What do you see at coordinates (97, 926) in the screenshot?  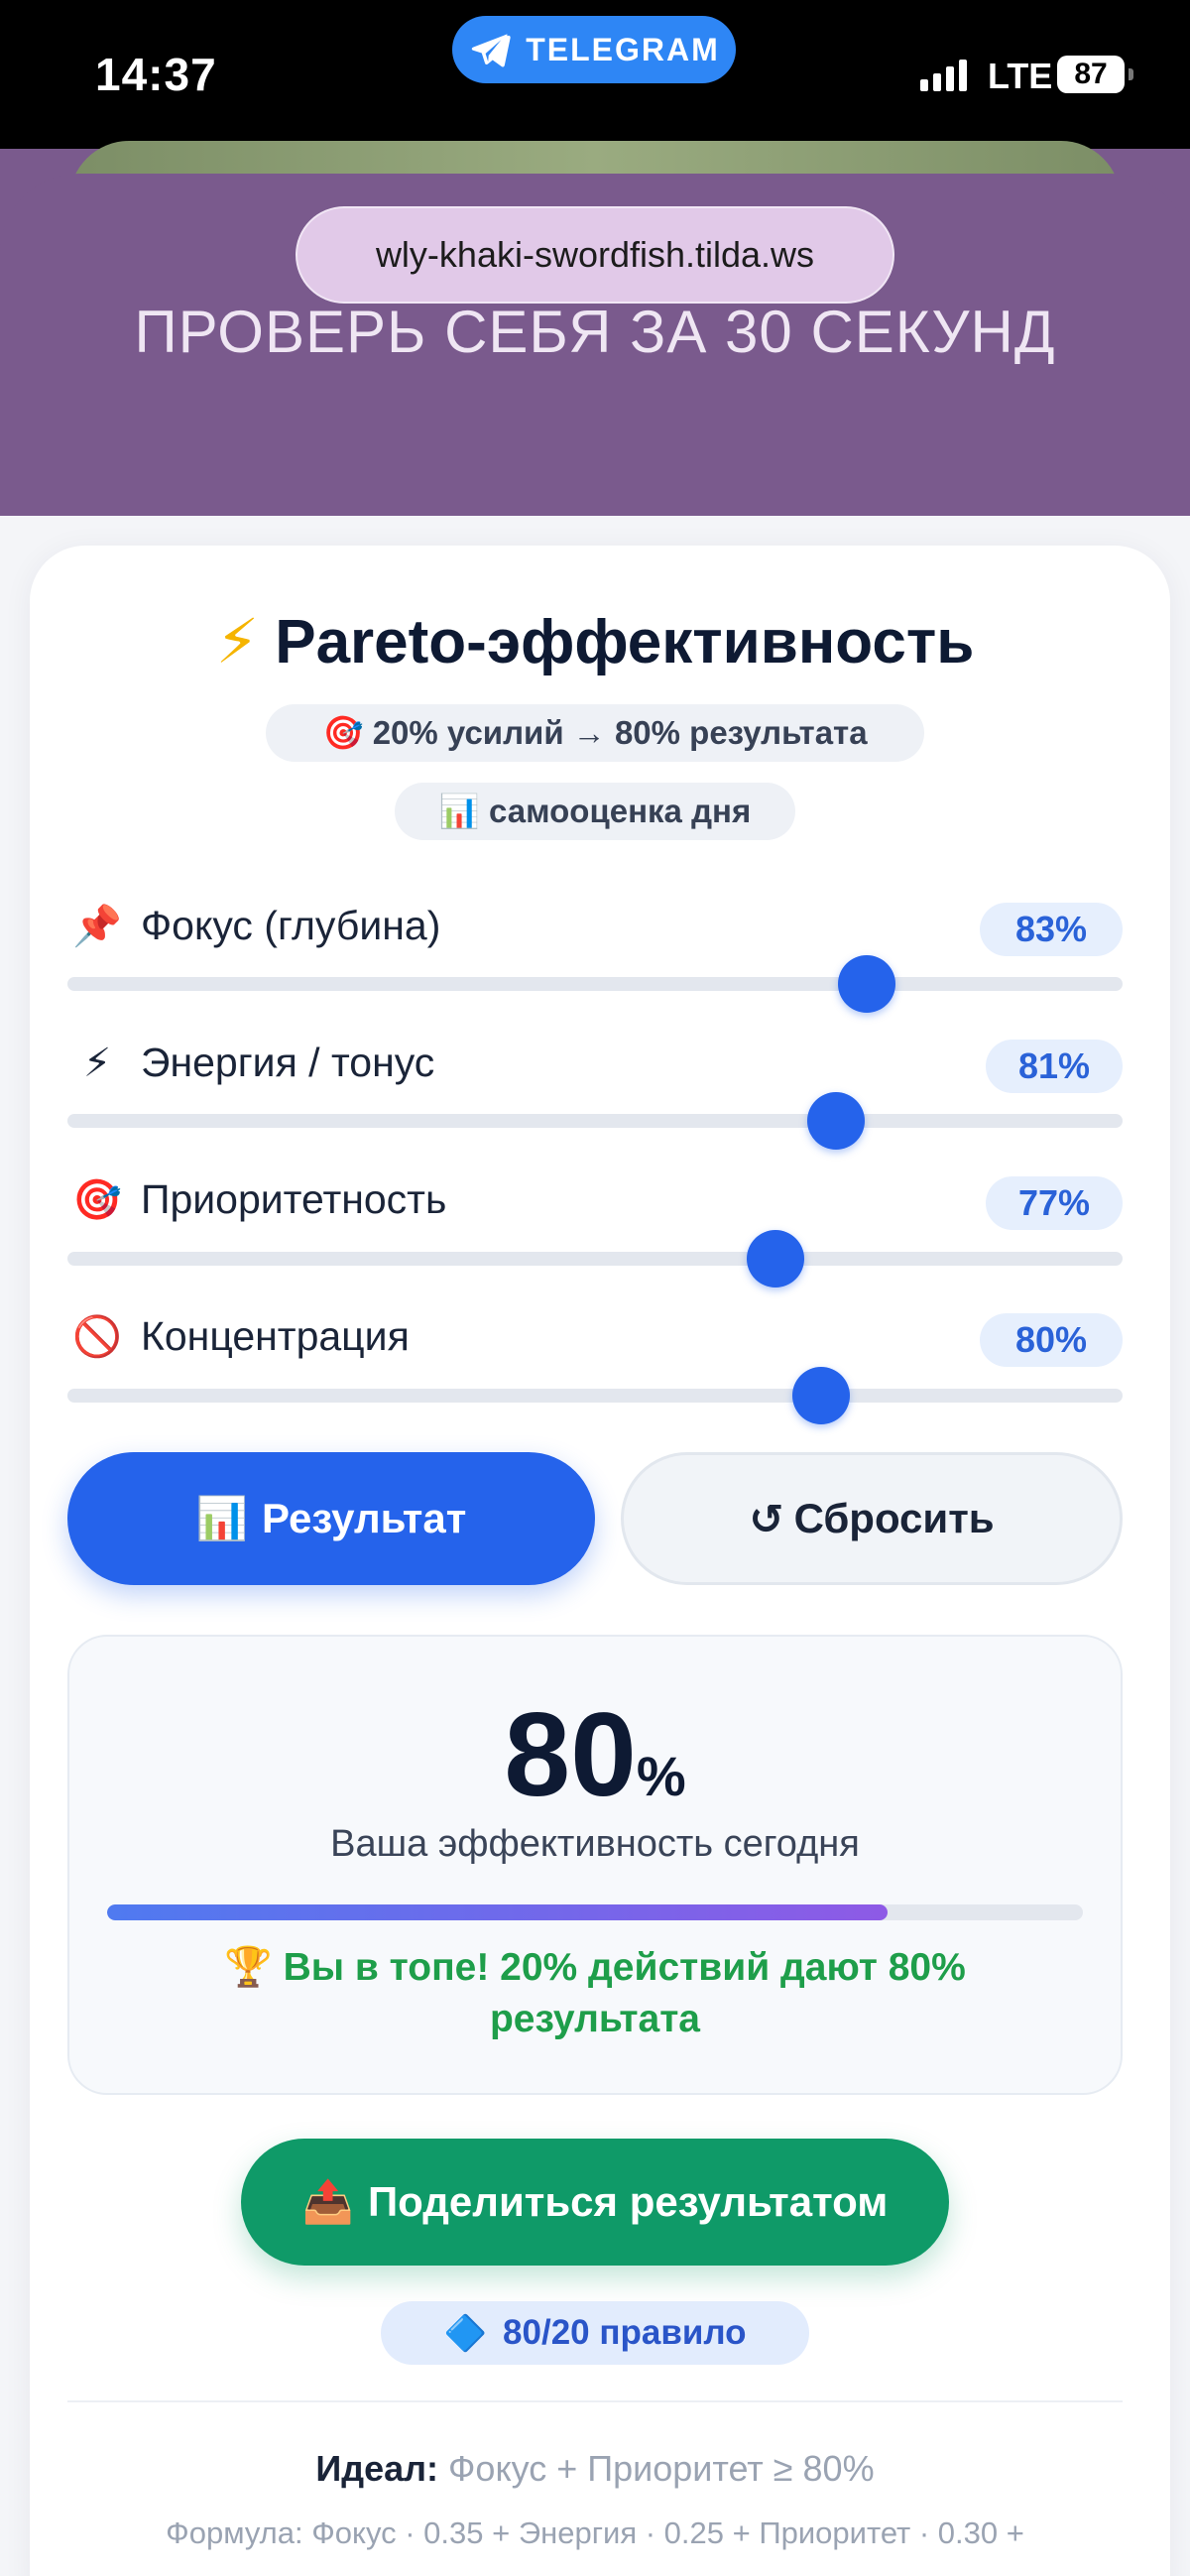 I see `pushpin-icon: 📌` at bounding box center [97, 926].